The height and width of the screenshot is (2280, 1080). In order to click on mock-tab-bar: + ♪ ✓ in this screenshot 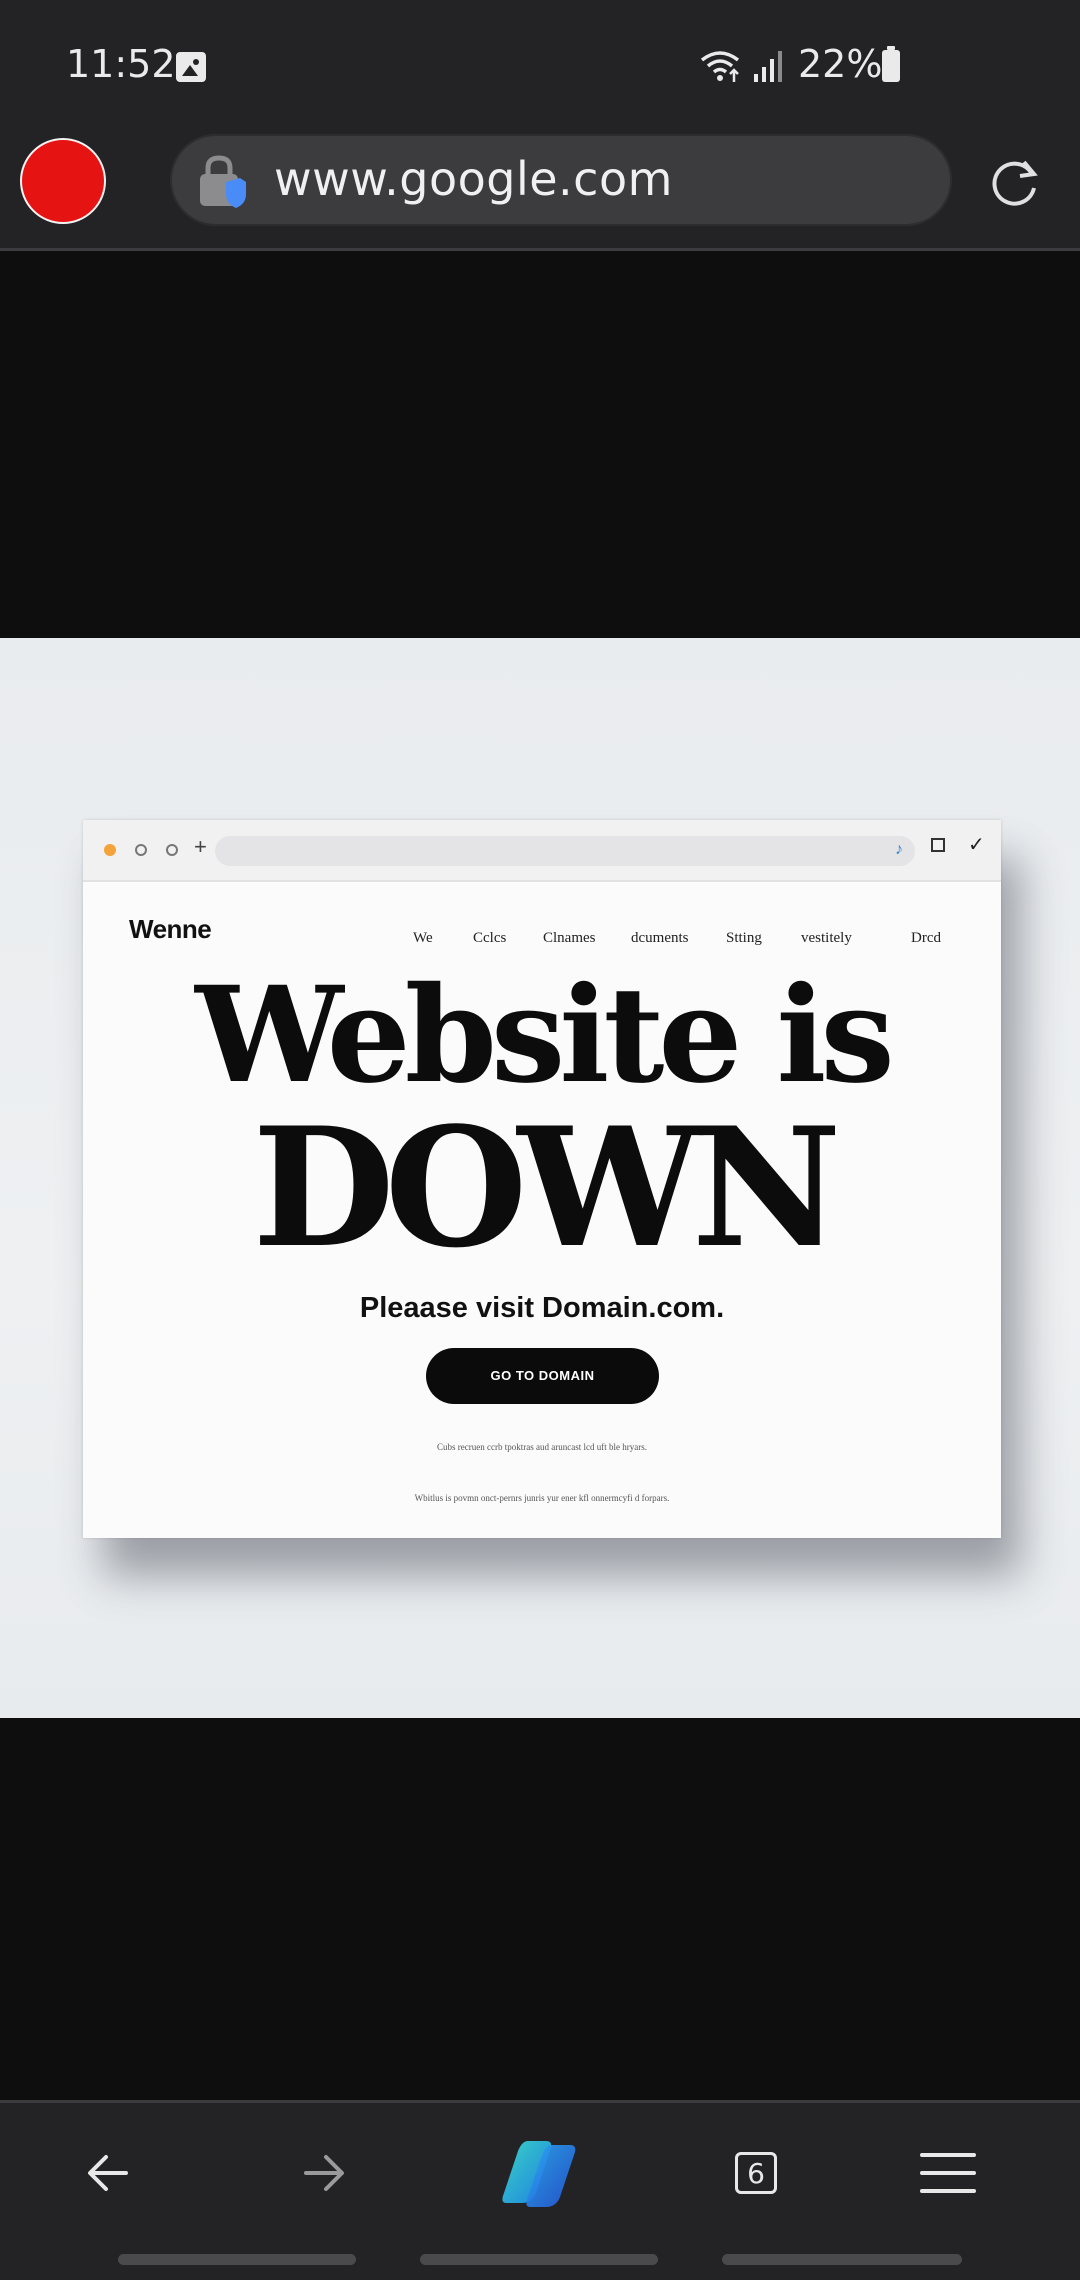, I will do `click(542, 851)`.